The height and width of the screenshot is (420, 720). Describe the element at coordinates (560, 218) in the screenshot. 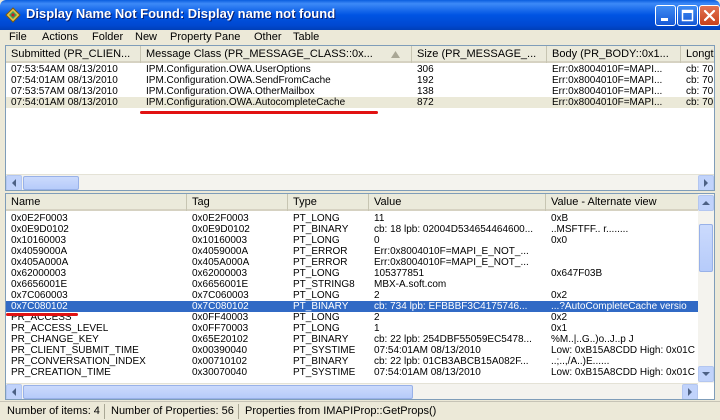

I see `prop-alt-value: 0xB` at that location.